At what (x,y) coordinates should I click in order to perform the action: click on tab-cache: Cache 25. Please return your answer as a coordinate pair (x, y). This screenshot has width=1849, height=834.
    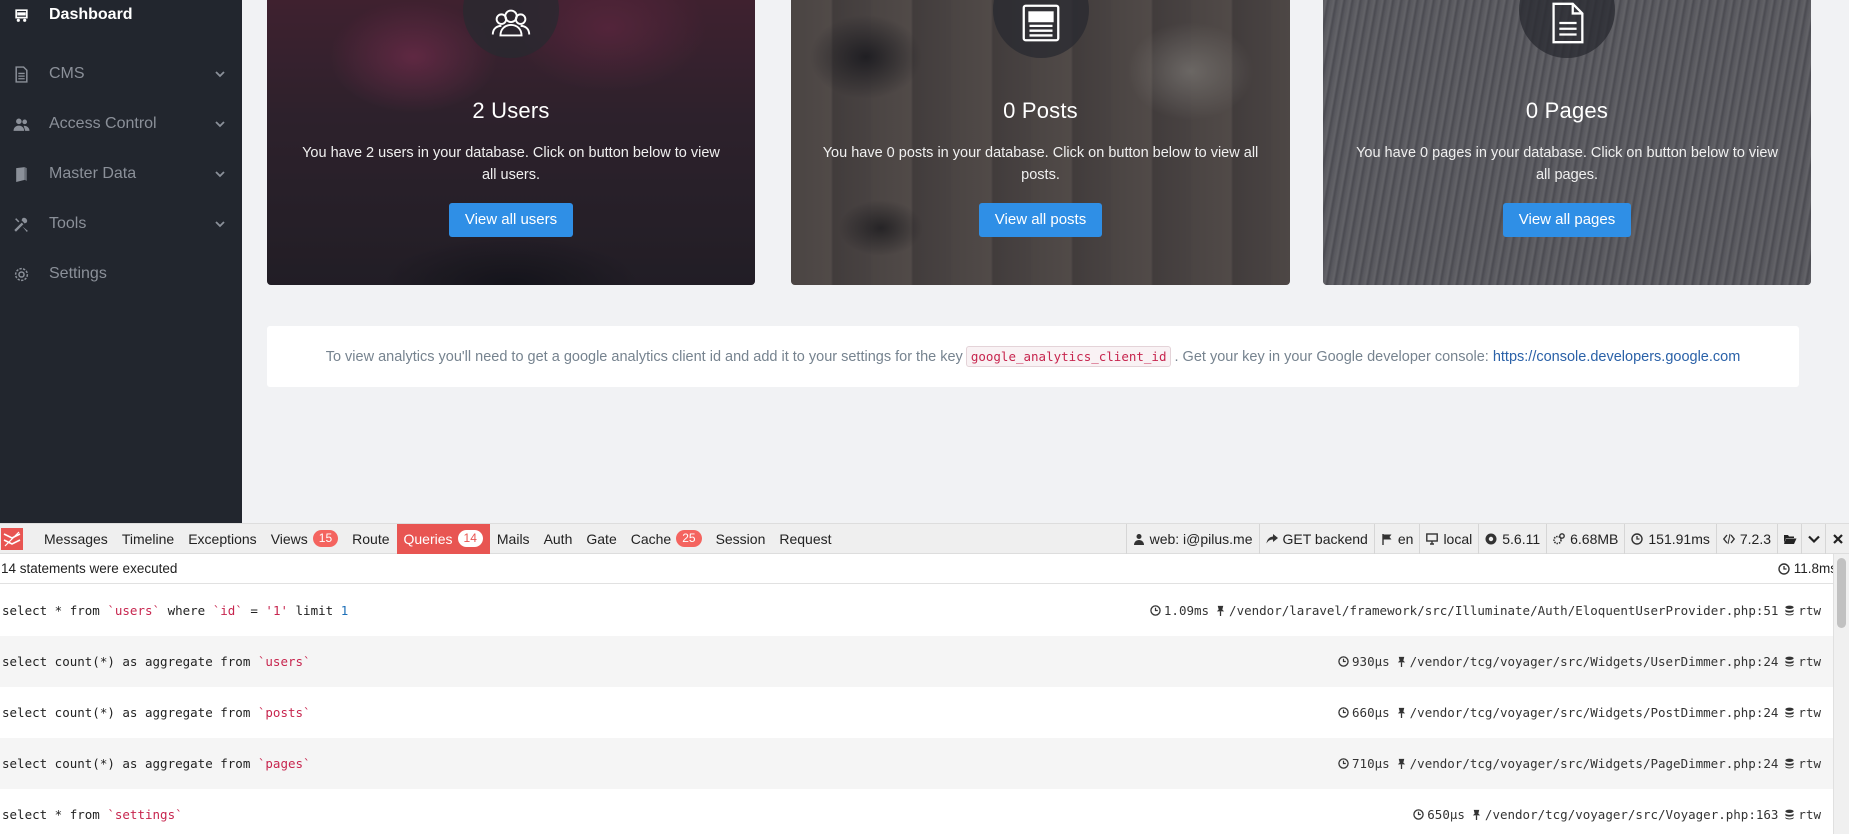
    Looking at the image, I should click on (666, 539).